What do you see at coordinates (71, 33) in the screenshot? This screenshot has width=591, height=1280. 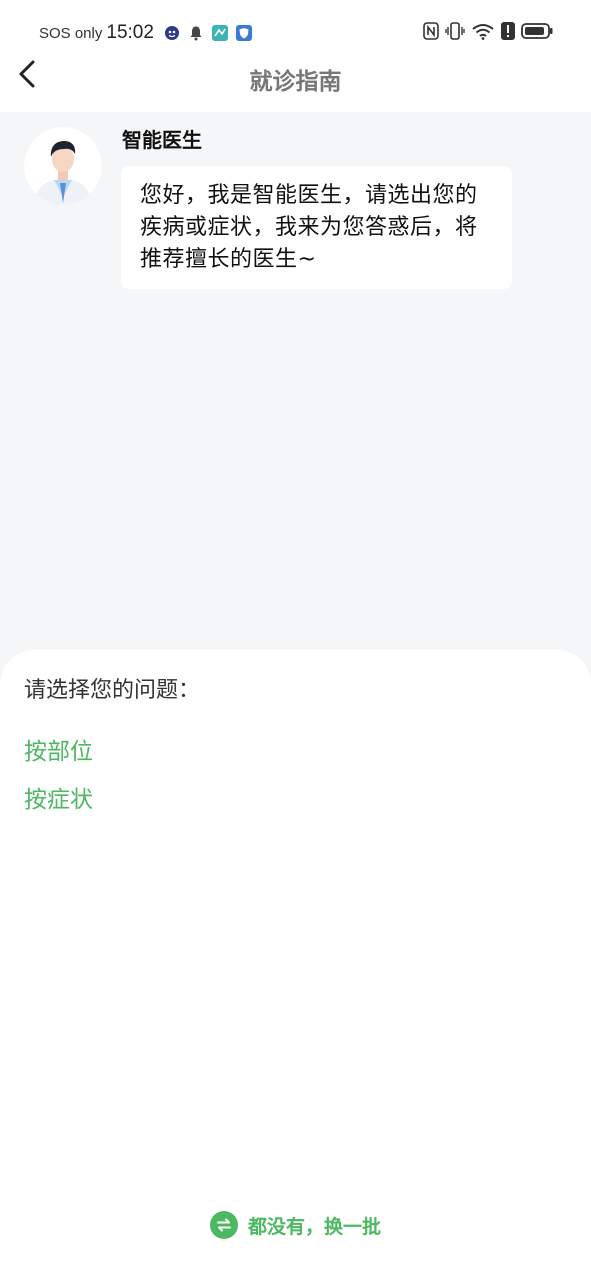 I see `carrier-text: SOS only` at bounding box center [71, 33].